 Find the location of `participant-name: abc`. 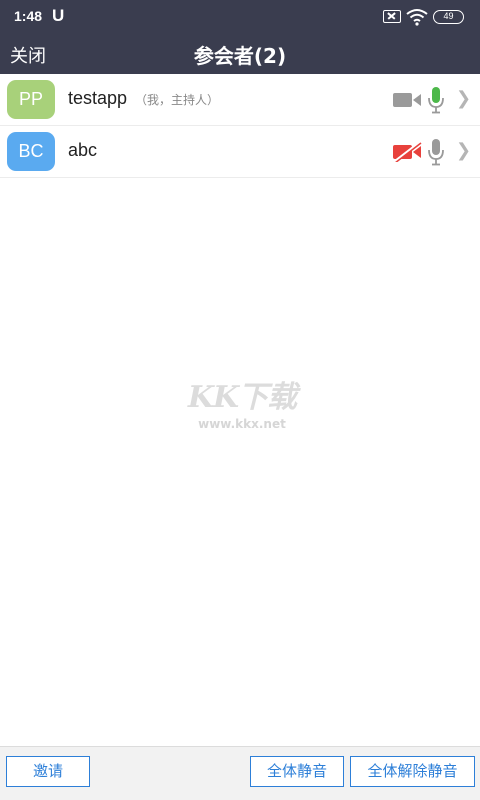

participant-name: abc is located at coordinates (82, 150).